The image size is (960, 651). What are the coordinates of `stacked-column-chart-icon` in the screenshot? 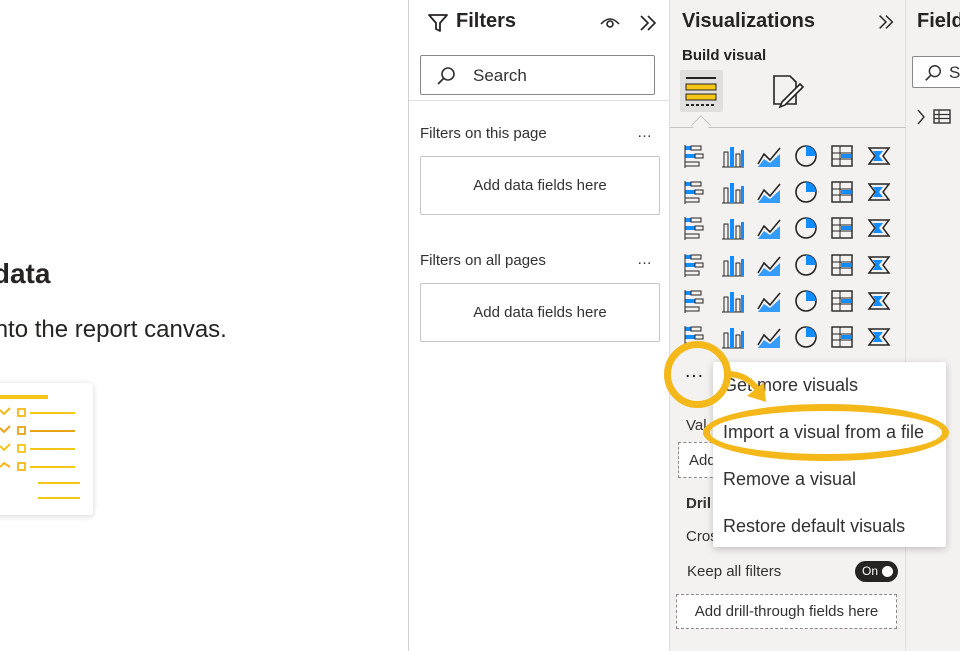 It's located at (733, 156).